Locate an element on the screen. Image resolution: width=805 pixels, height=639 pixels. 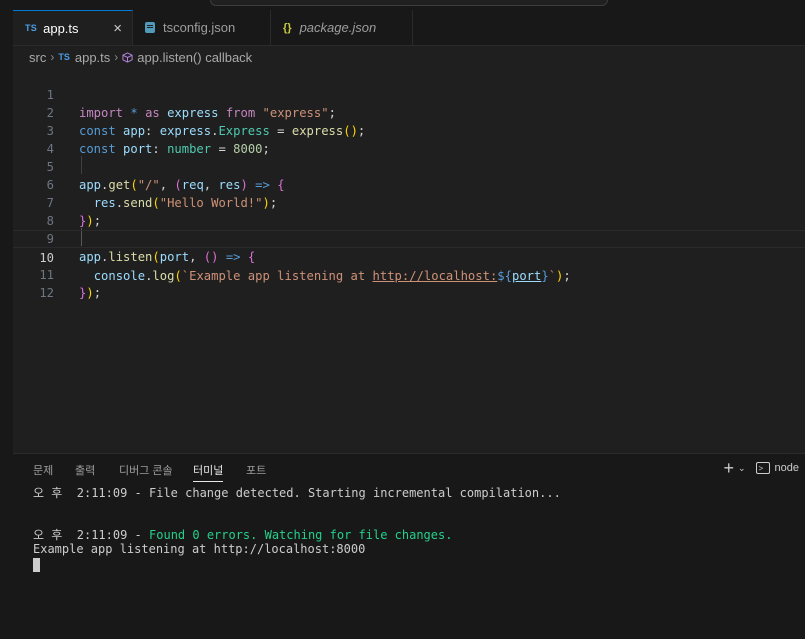
breadcrumb-folder: src is located at coordinates (37, 57).